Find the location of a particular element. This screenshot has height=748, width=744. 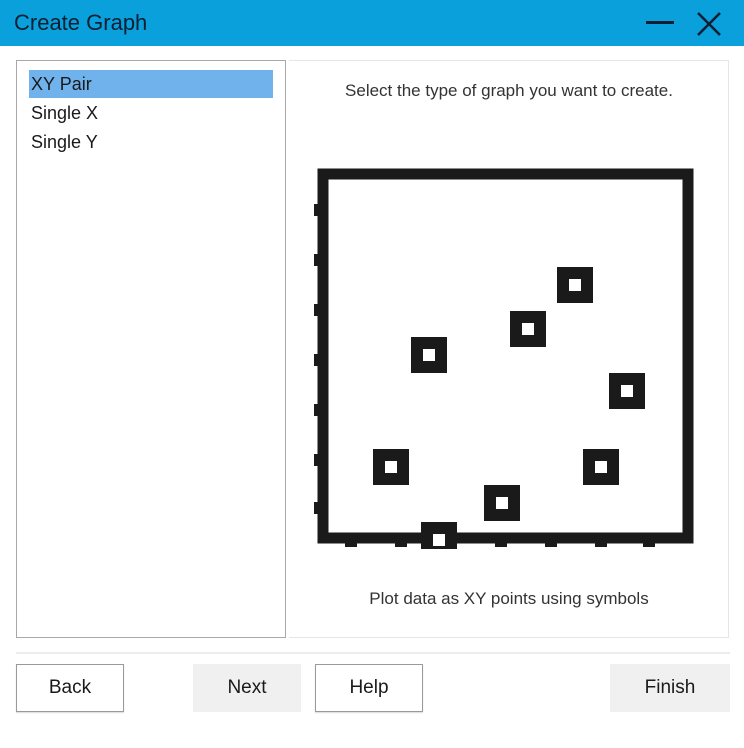

next-button: Next is located at coordinates (247, 688).